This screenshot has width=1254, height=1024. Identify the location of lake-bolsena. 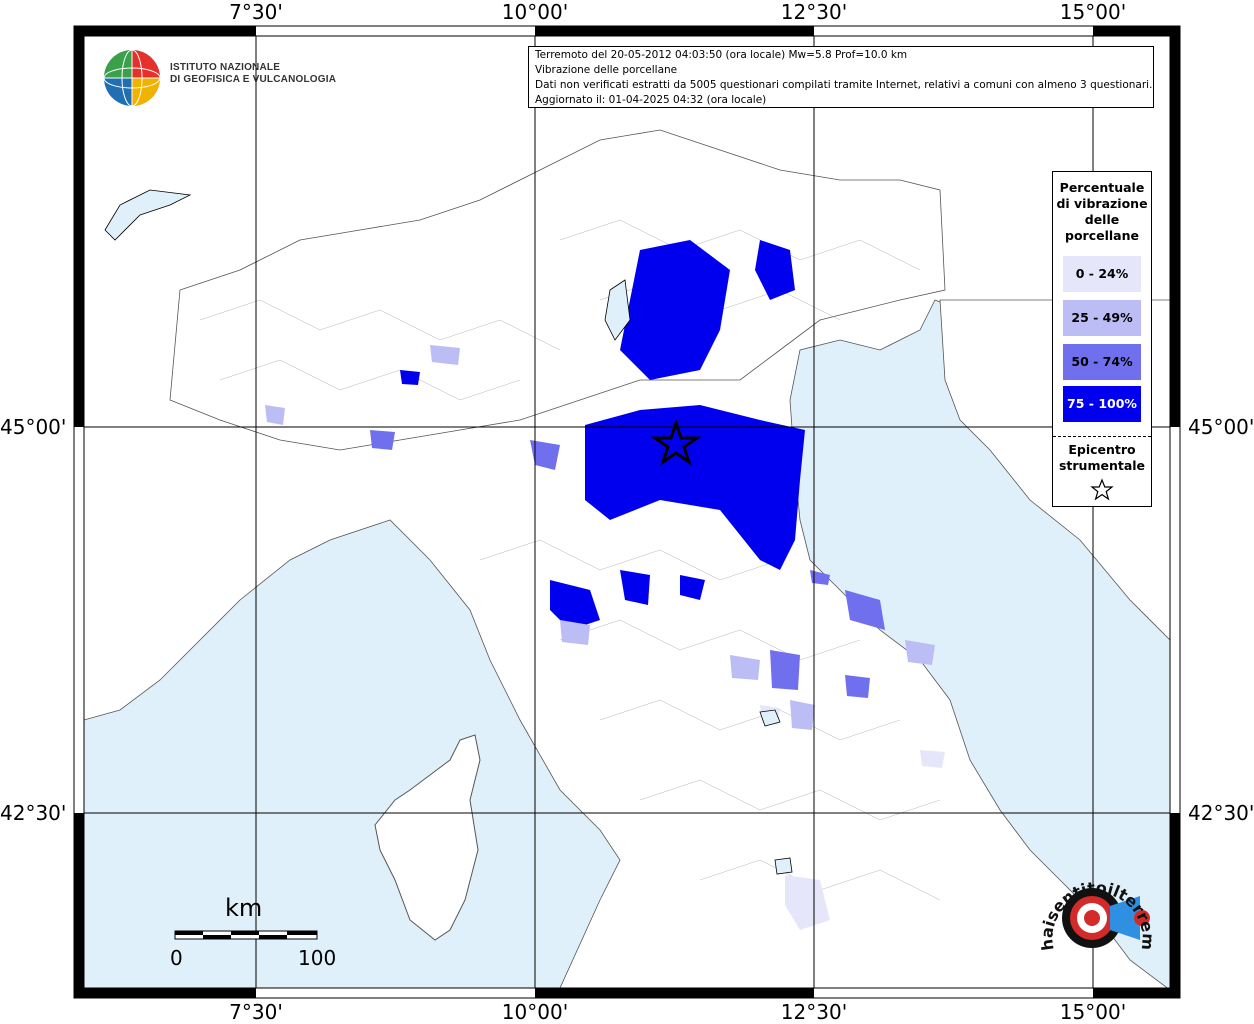
(783, 866).